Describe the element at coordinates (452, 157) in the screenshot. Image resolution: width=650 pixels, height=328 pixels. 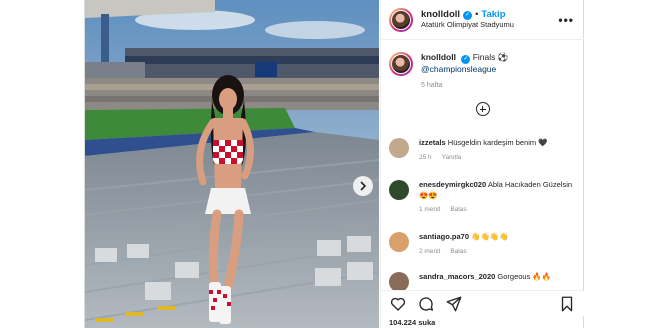
I see `reply-button: Yanıtla` at that location.